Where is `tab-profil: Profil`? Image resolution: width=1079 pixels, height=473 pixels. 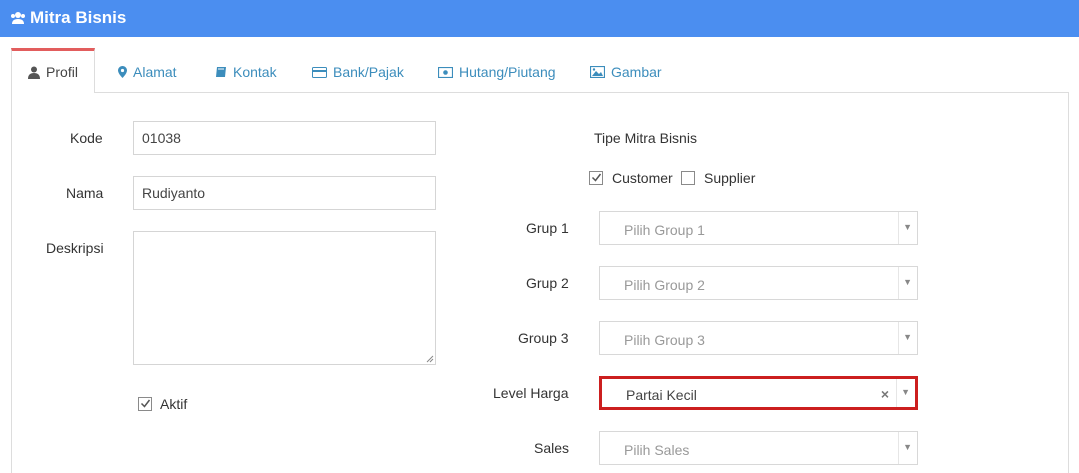
tab-profil: Profil is located at coordinates (53, 70).